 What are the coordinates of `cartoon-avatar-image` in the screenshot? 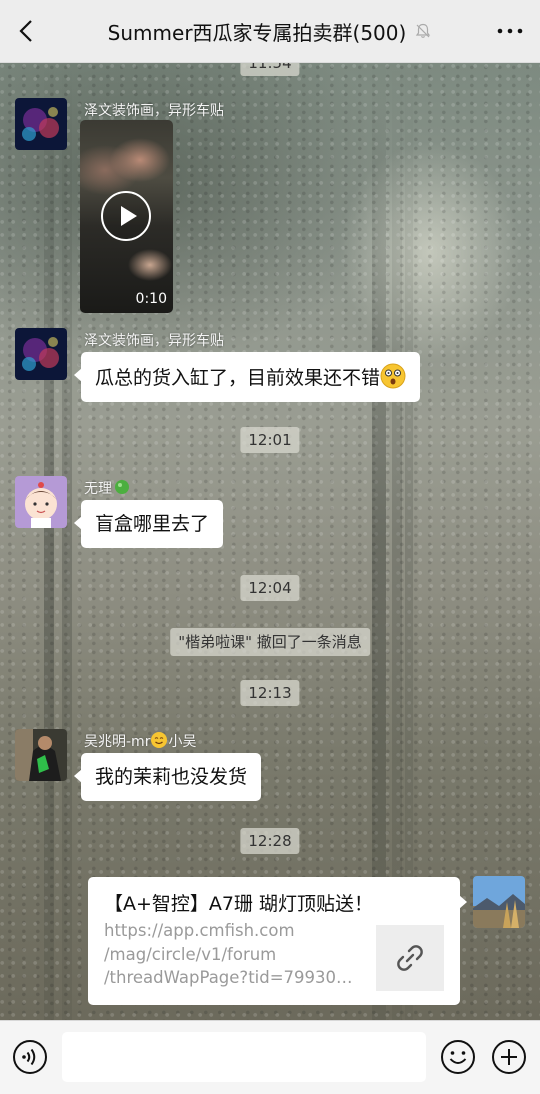 It's located at (41, 502).